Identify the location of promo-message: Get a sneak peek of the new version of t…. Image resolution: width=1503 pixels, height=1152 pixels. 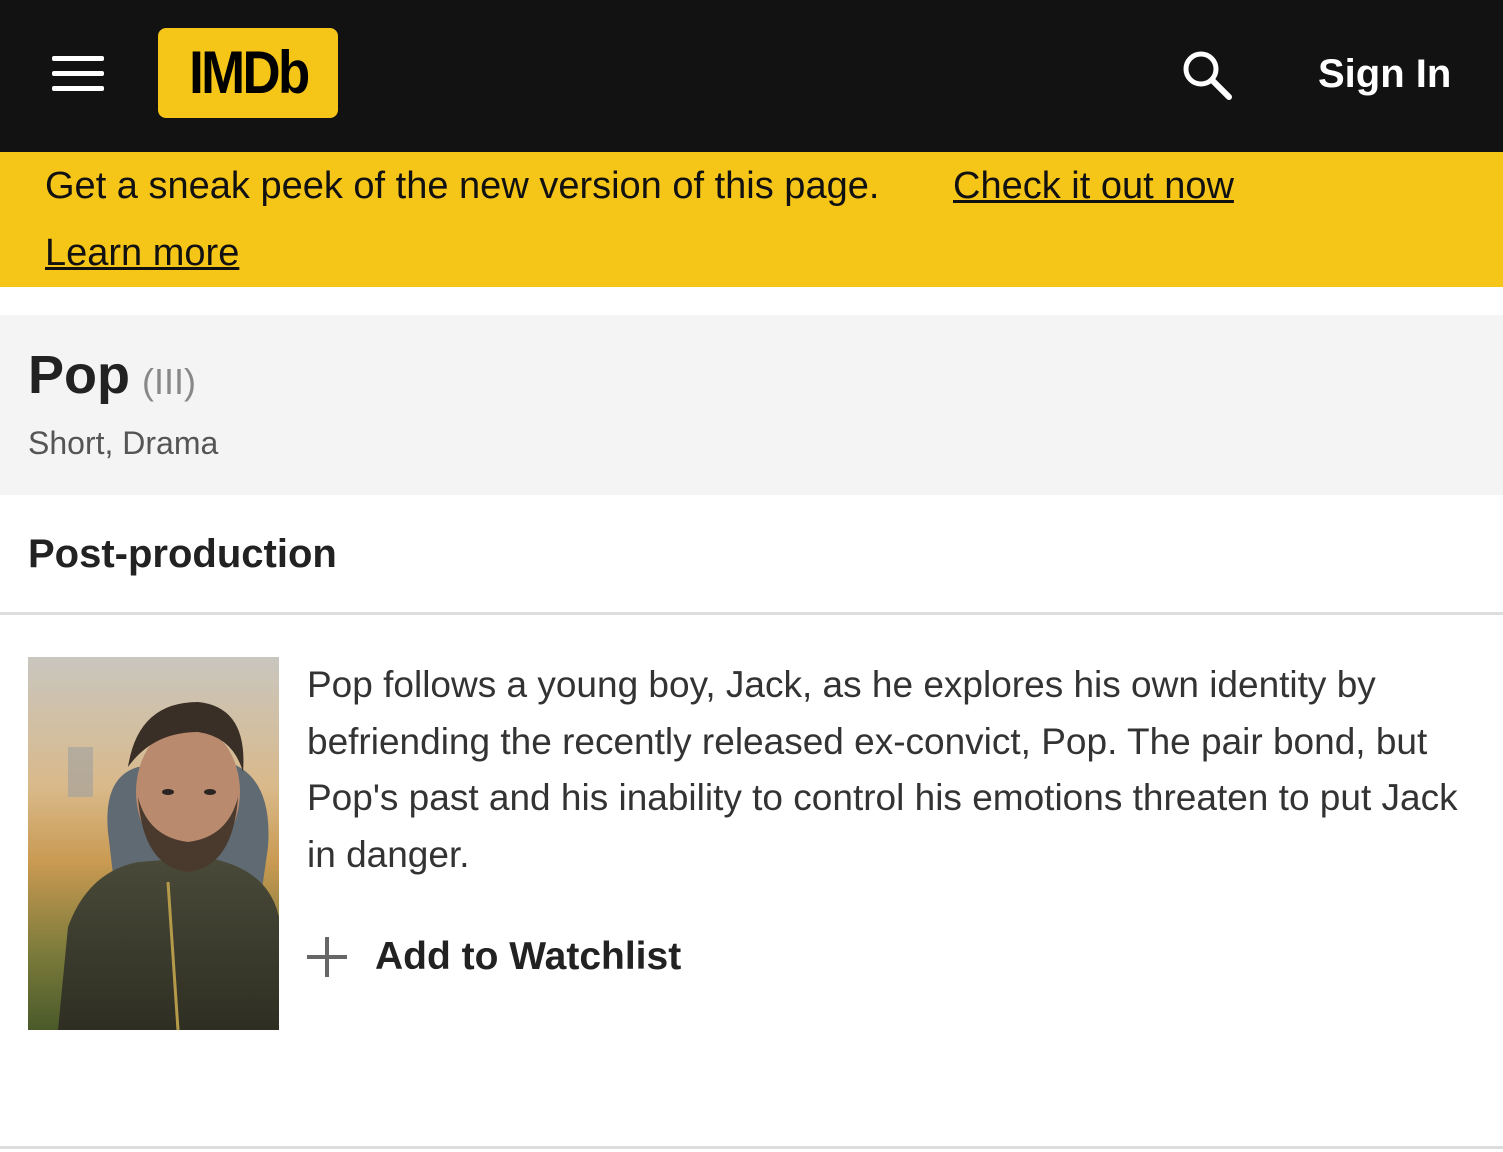
(462, 186).